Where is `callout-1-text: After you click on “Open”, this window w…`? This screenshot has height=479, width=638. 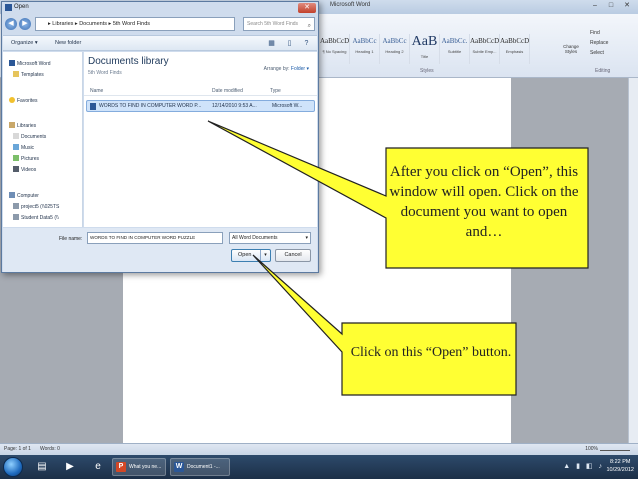 callout-1-text: After you click on “Open”, this window w… is located at coordinates (484, 202).